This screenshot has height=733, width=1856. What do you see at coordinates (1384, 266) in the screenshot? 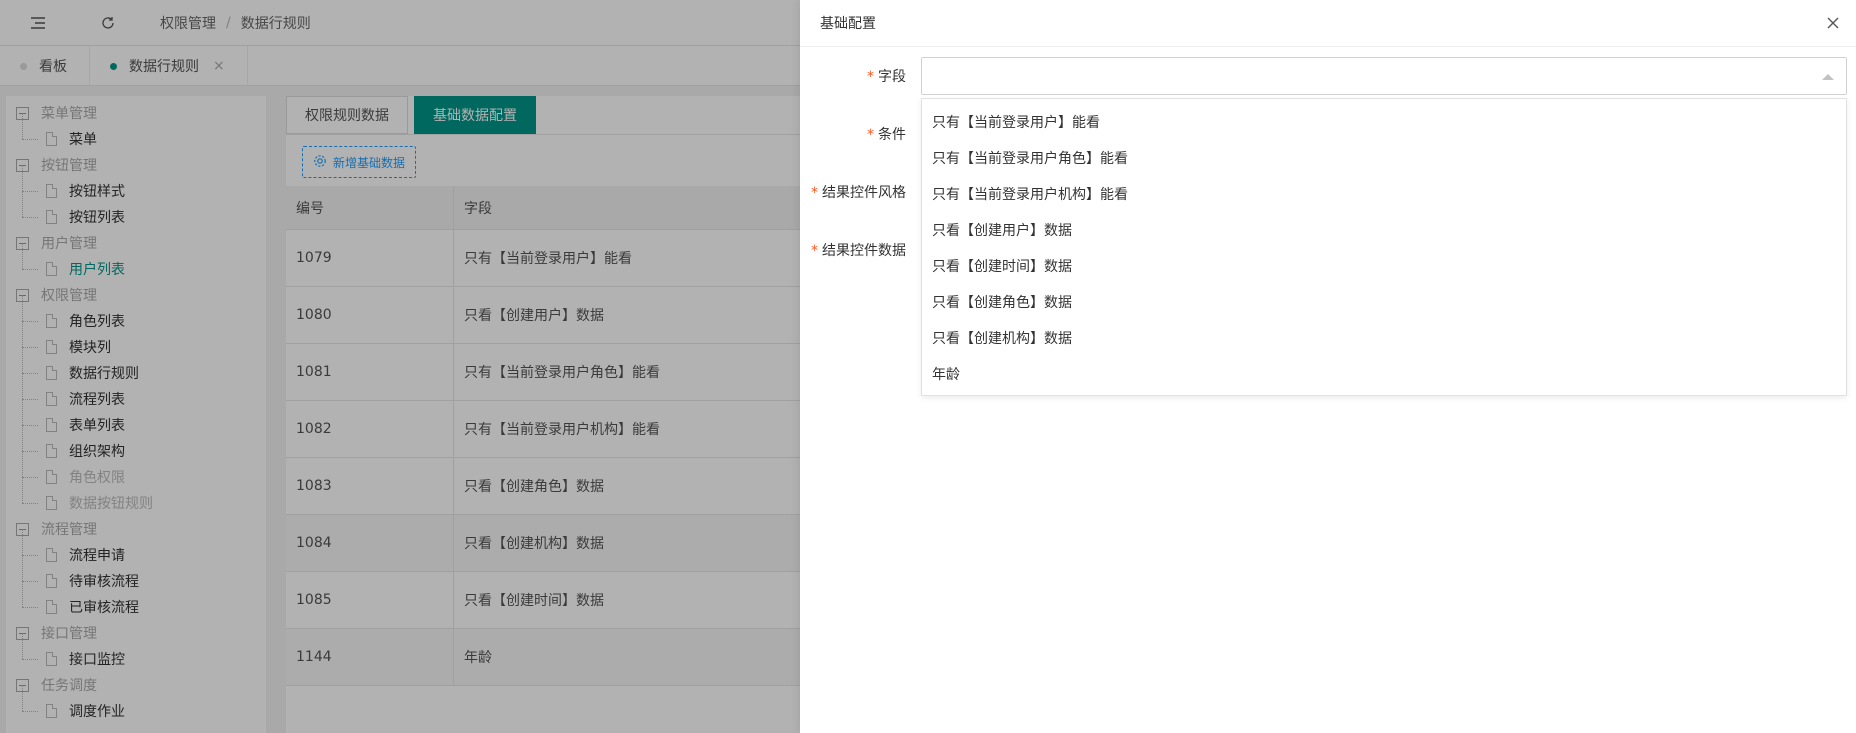
I see `dropdown-option: 只看【创建时间】数据` at bounding box center [1384, 266].